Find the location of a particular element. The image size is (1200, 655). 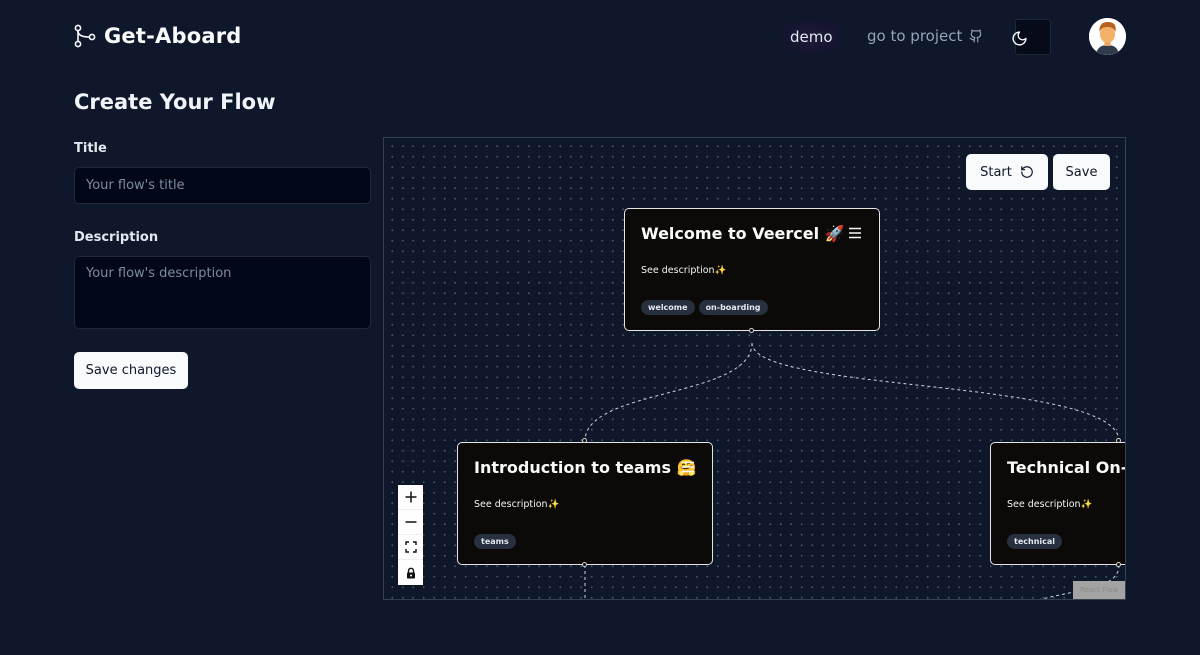

plus-icon is located at coordinates (410, 497).